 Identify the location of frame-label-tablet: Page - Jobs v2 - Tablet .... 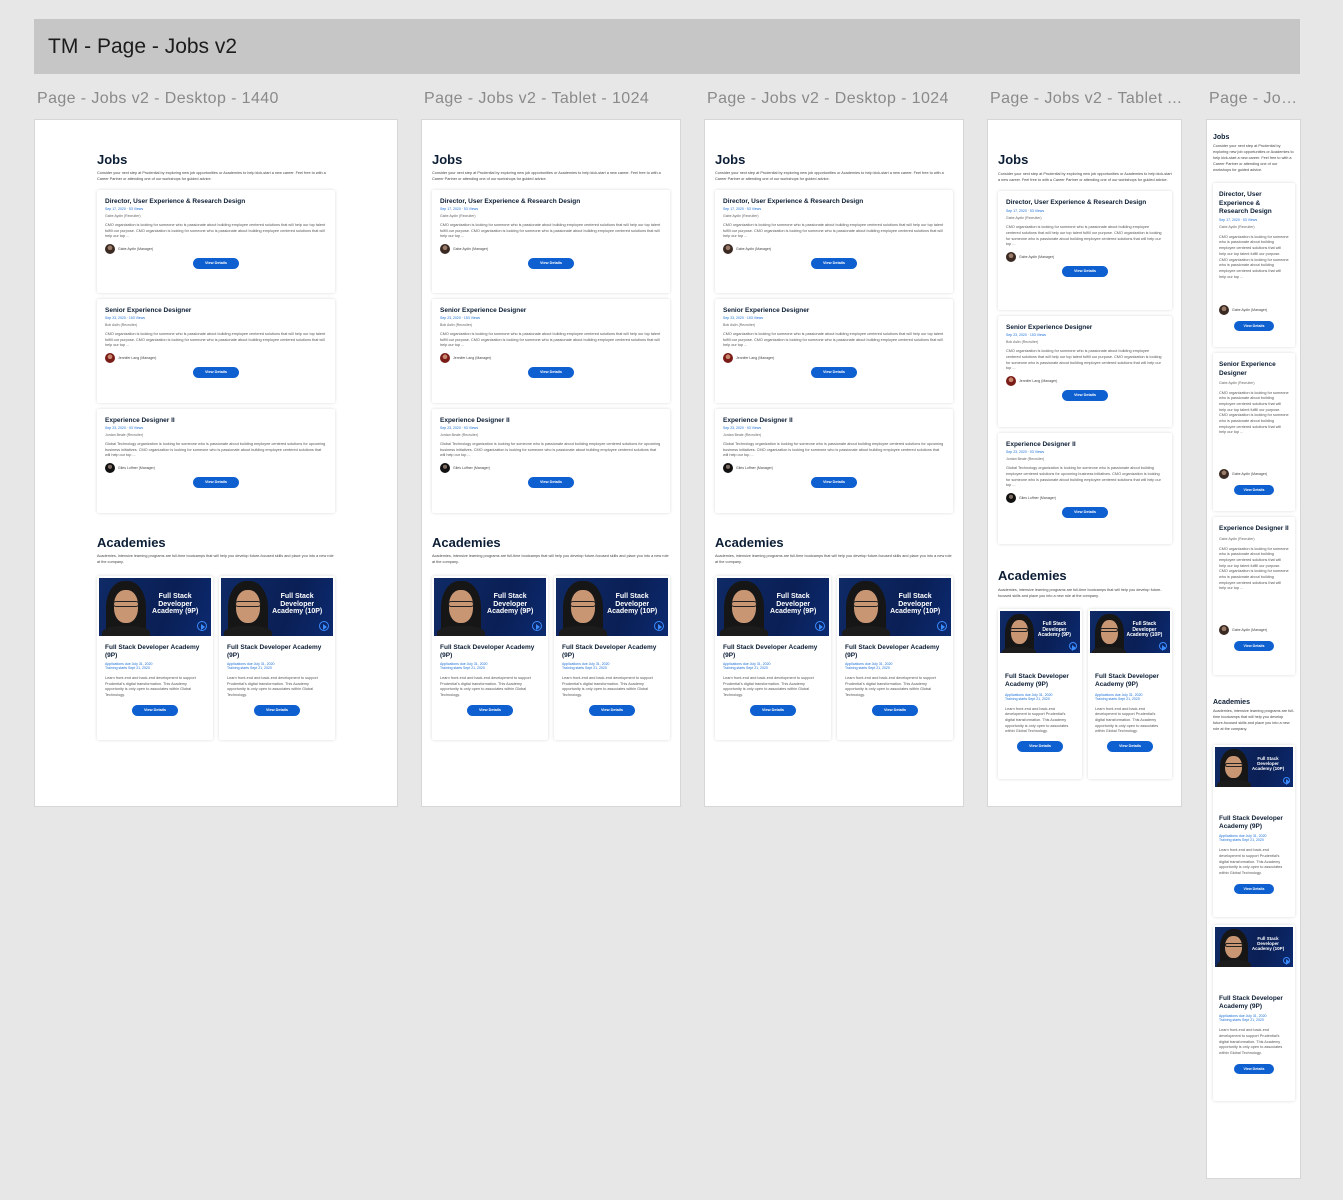
(1086, 99).